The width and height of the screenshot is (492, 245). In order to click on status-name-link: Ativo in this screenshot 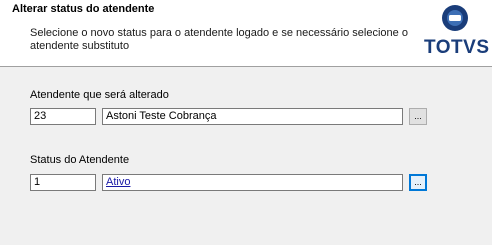, I will do `click(118, 182)`.